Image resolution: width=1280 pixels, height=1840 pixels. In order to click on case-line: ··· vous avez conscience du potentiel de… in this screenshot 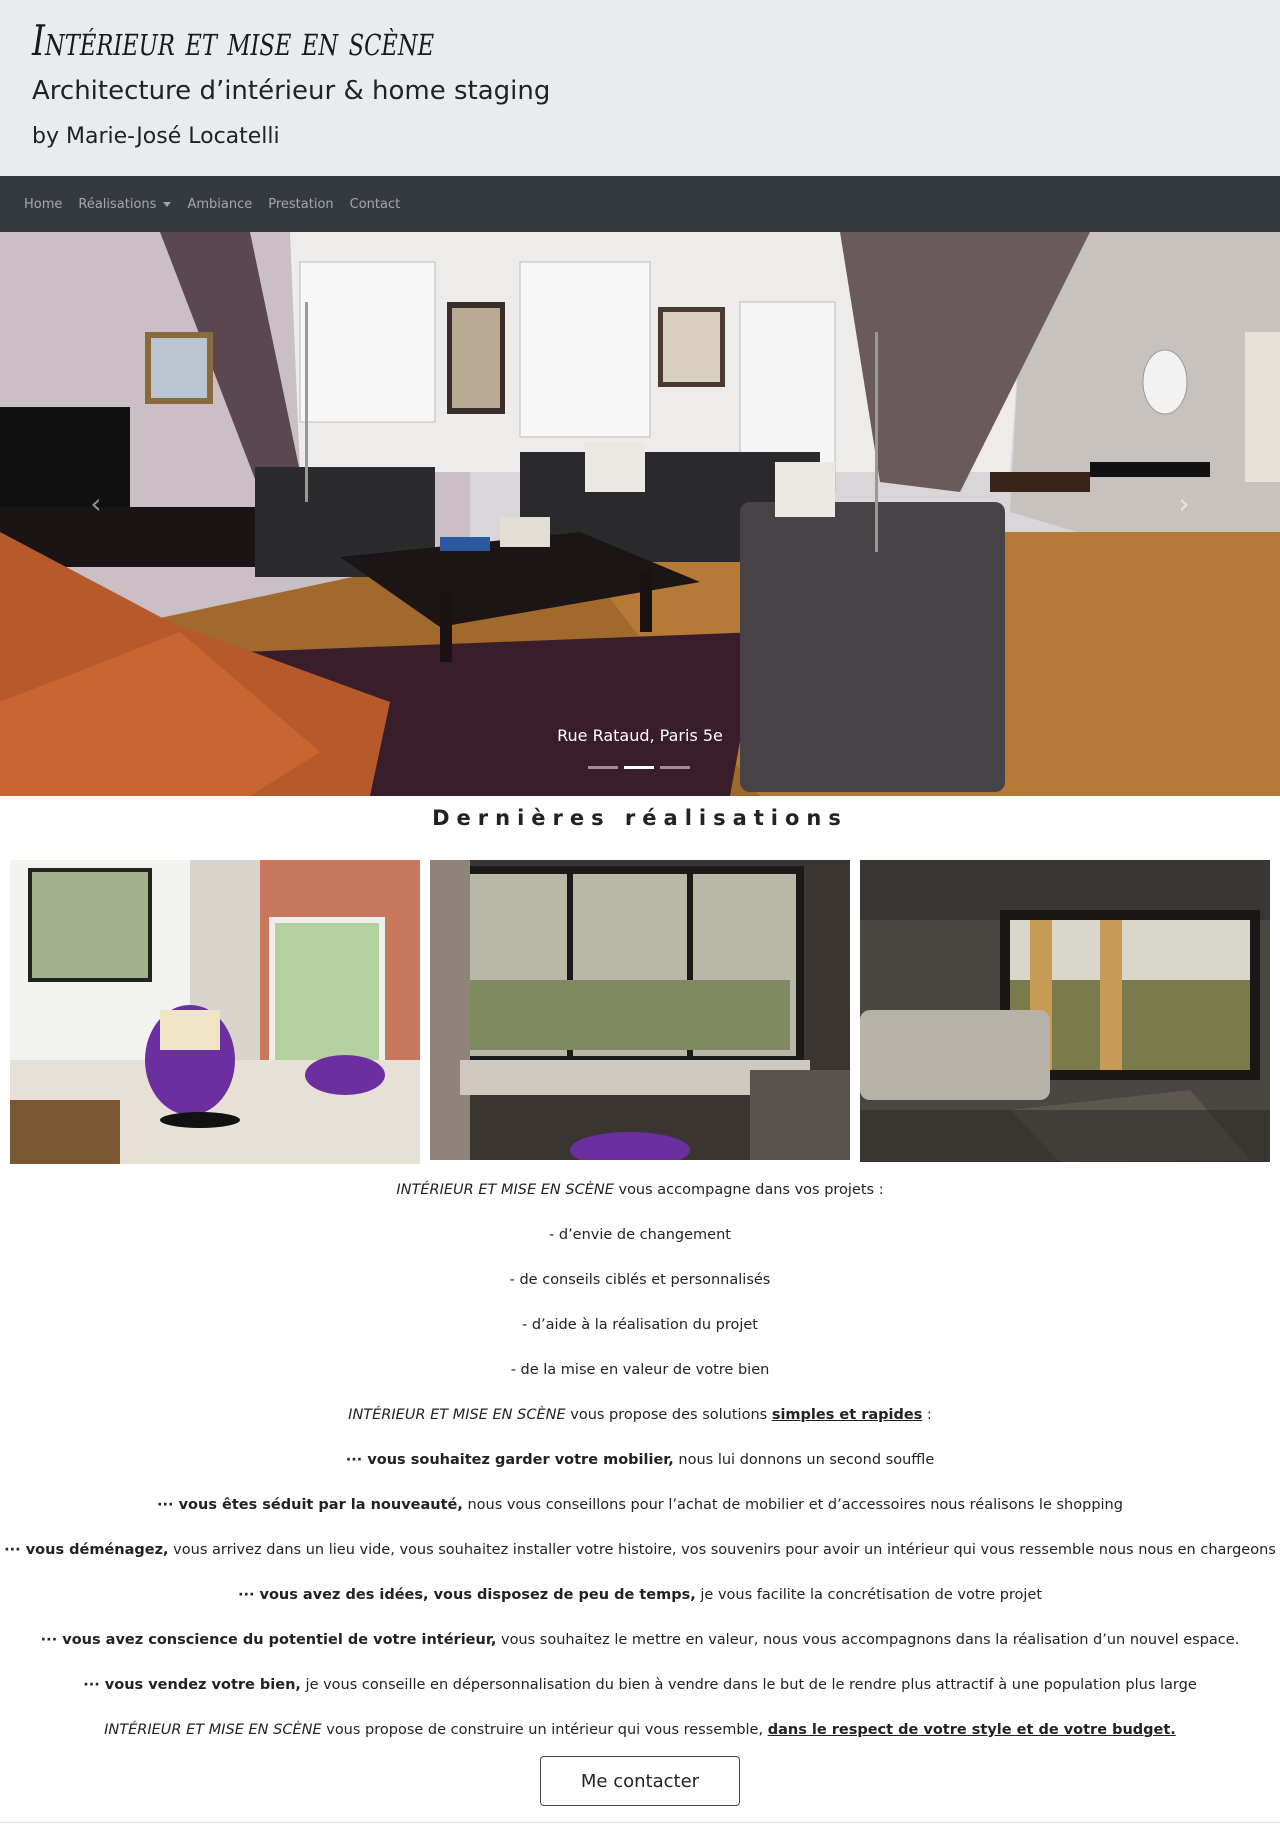, I will do `click(640, 1648)`.